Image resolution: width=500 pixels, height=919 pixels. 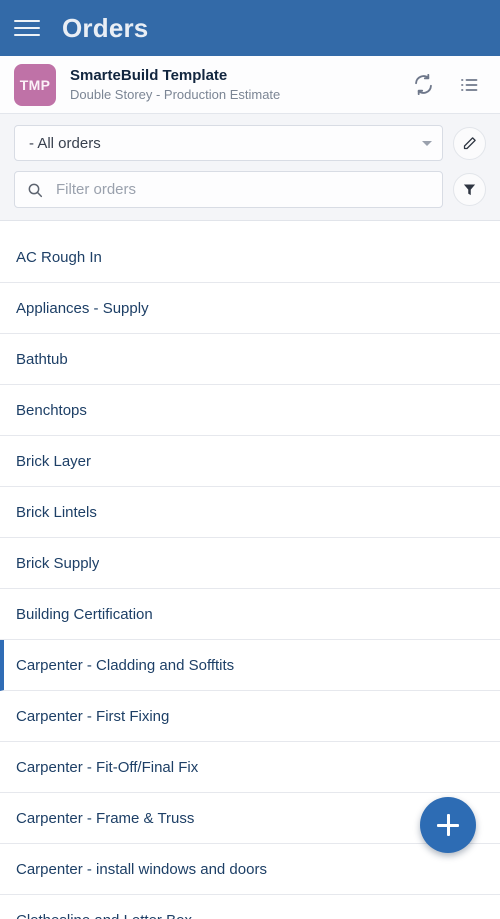 I want to click on order-filter-value: - All orders, so click(x=65, y=143).